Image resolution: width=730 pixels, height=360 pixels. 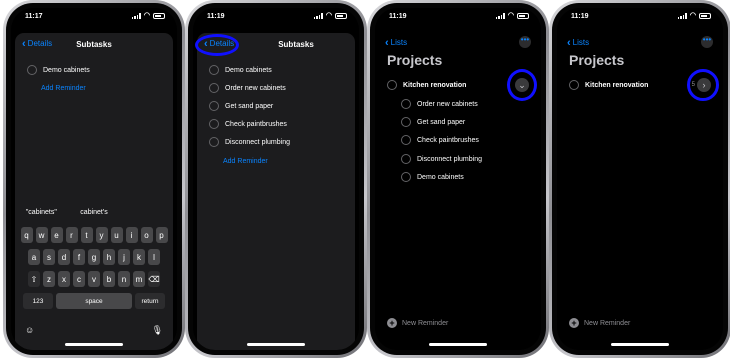 What do you see at coordinates (101, 235) in the screenshot?
I see `key: y` at bounding box center [101, 235].